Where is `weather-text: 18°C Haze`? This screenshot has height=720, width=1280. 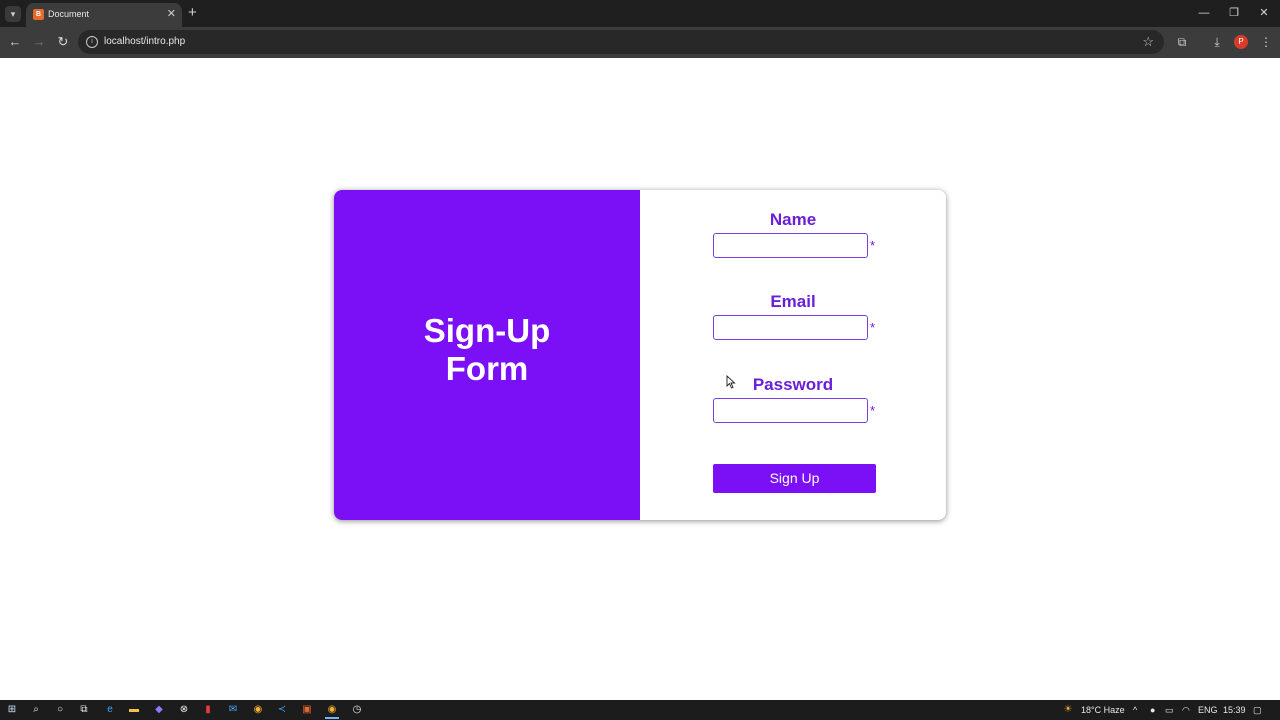 weather-text: 18°C Haze is located at coordinates (1103, 710).